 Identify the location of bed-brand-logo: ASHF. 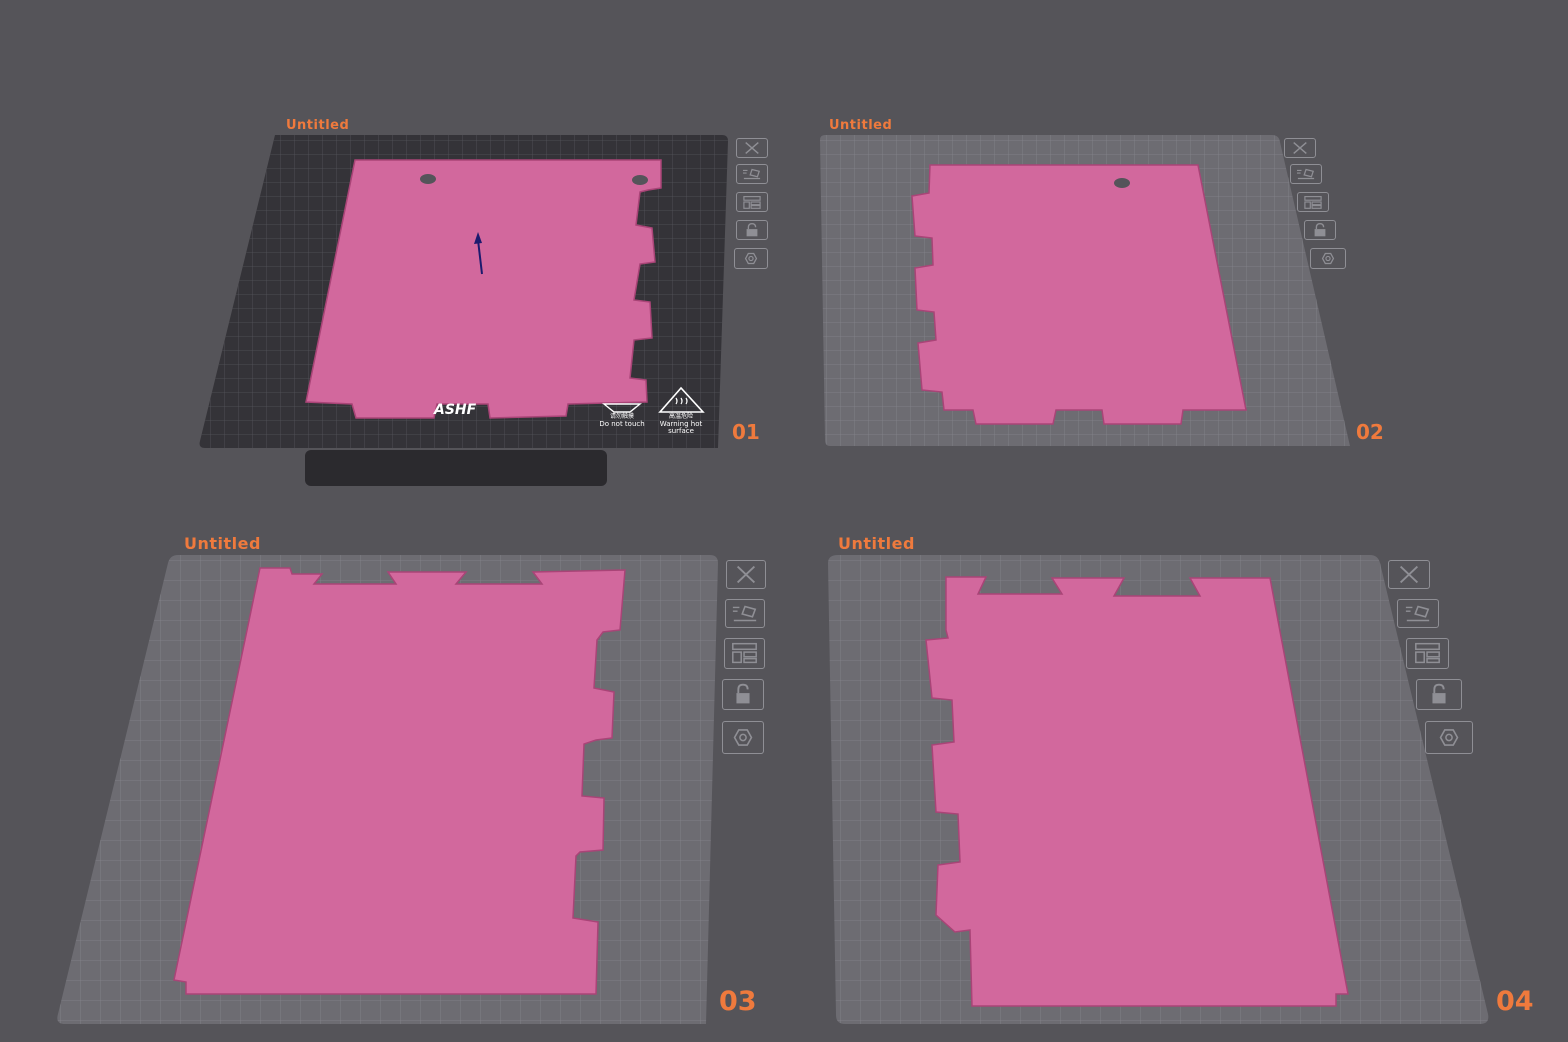
(455, 410).